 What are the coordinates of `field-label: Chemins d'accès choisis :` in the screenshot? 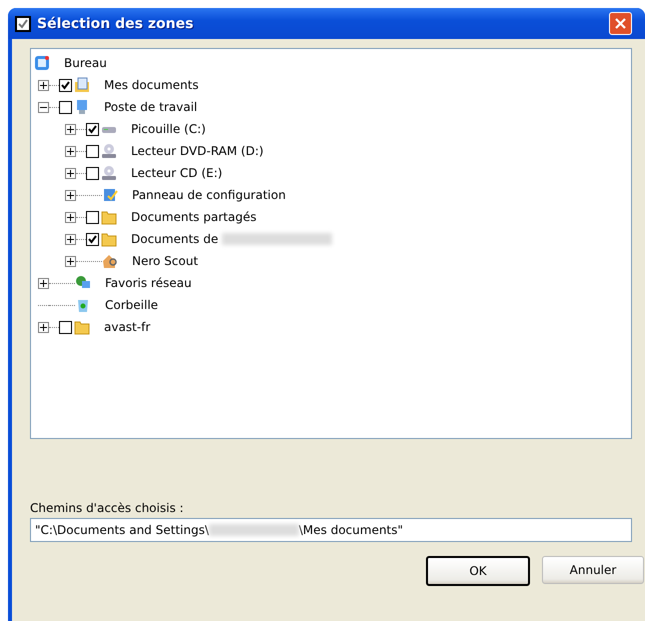 It's located at (107, 508).